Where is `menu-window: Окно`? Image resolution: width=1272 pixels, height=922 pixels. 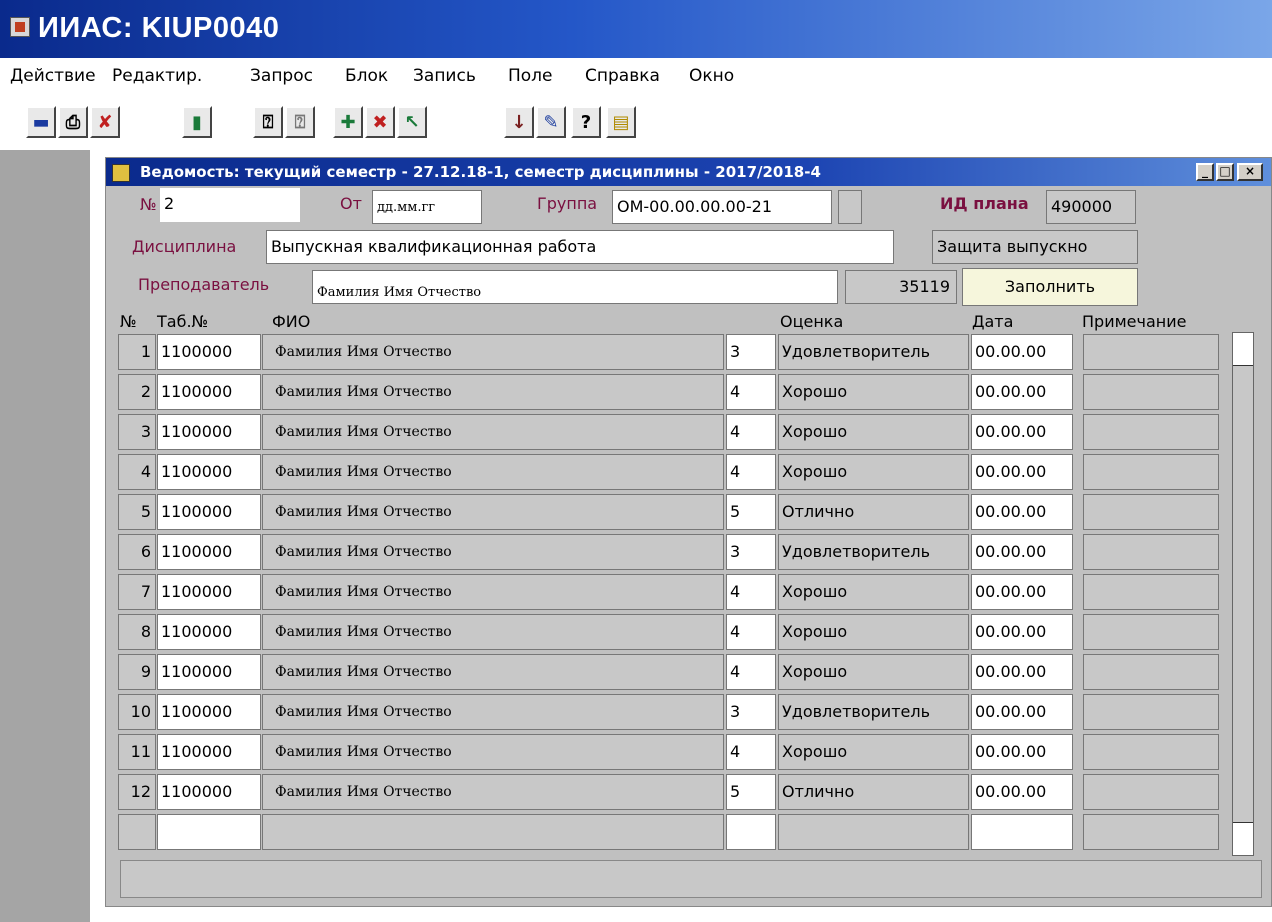 menu-window: Окно is located at coordinates (711, 76).